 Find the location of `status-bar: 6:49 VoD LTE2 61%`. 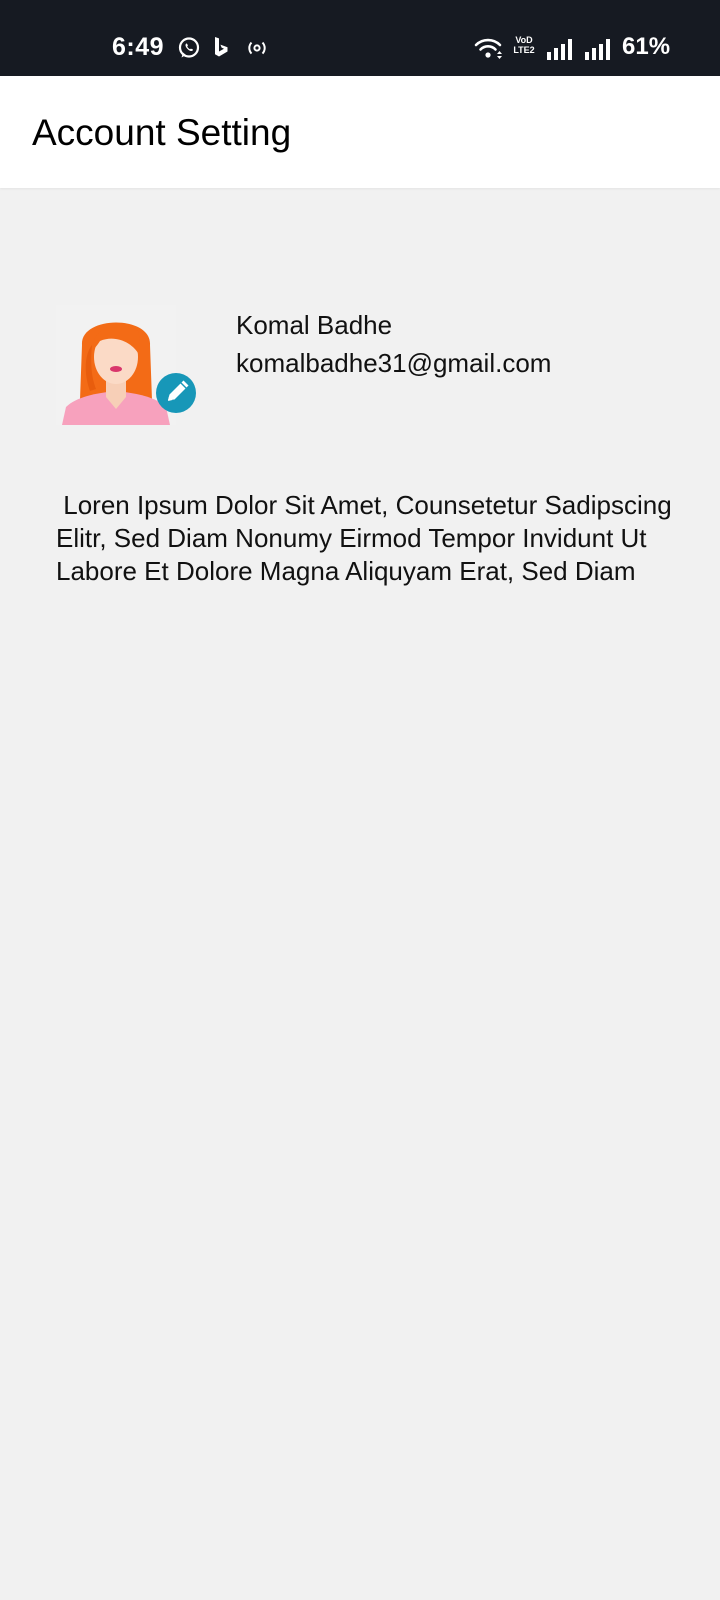

status-bar: 6:49 VoD LTE2 61% is located at coordinates (360, 38).